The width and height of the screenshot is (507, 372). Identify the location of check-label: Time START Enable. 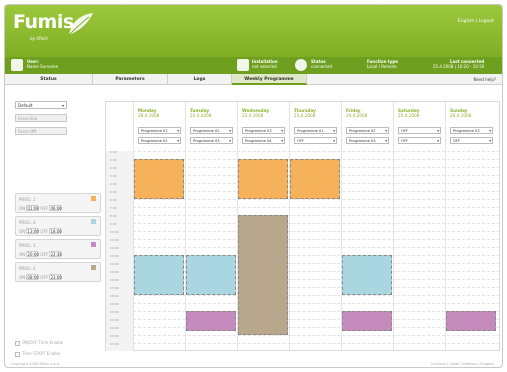
(41, 353).